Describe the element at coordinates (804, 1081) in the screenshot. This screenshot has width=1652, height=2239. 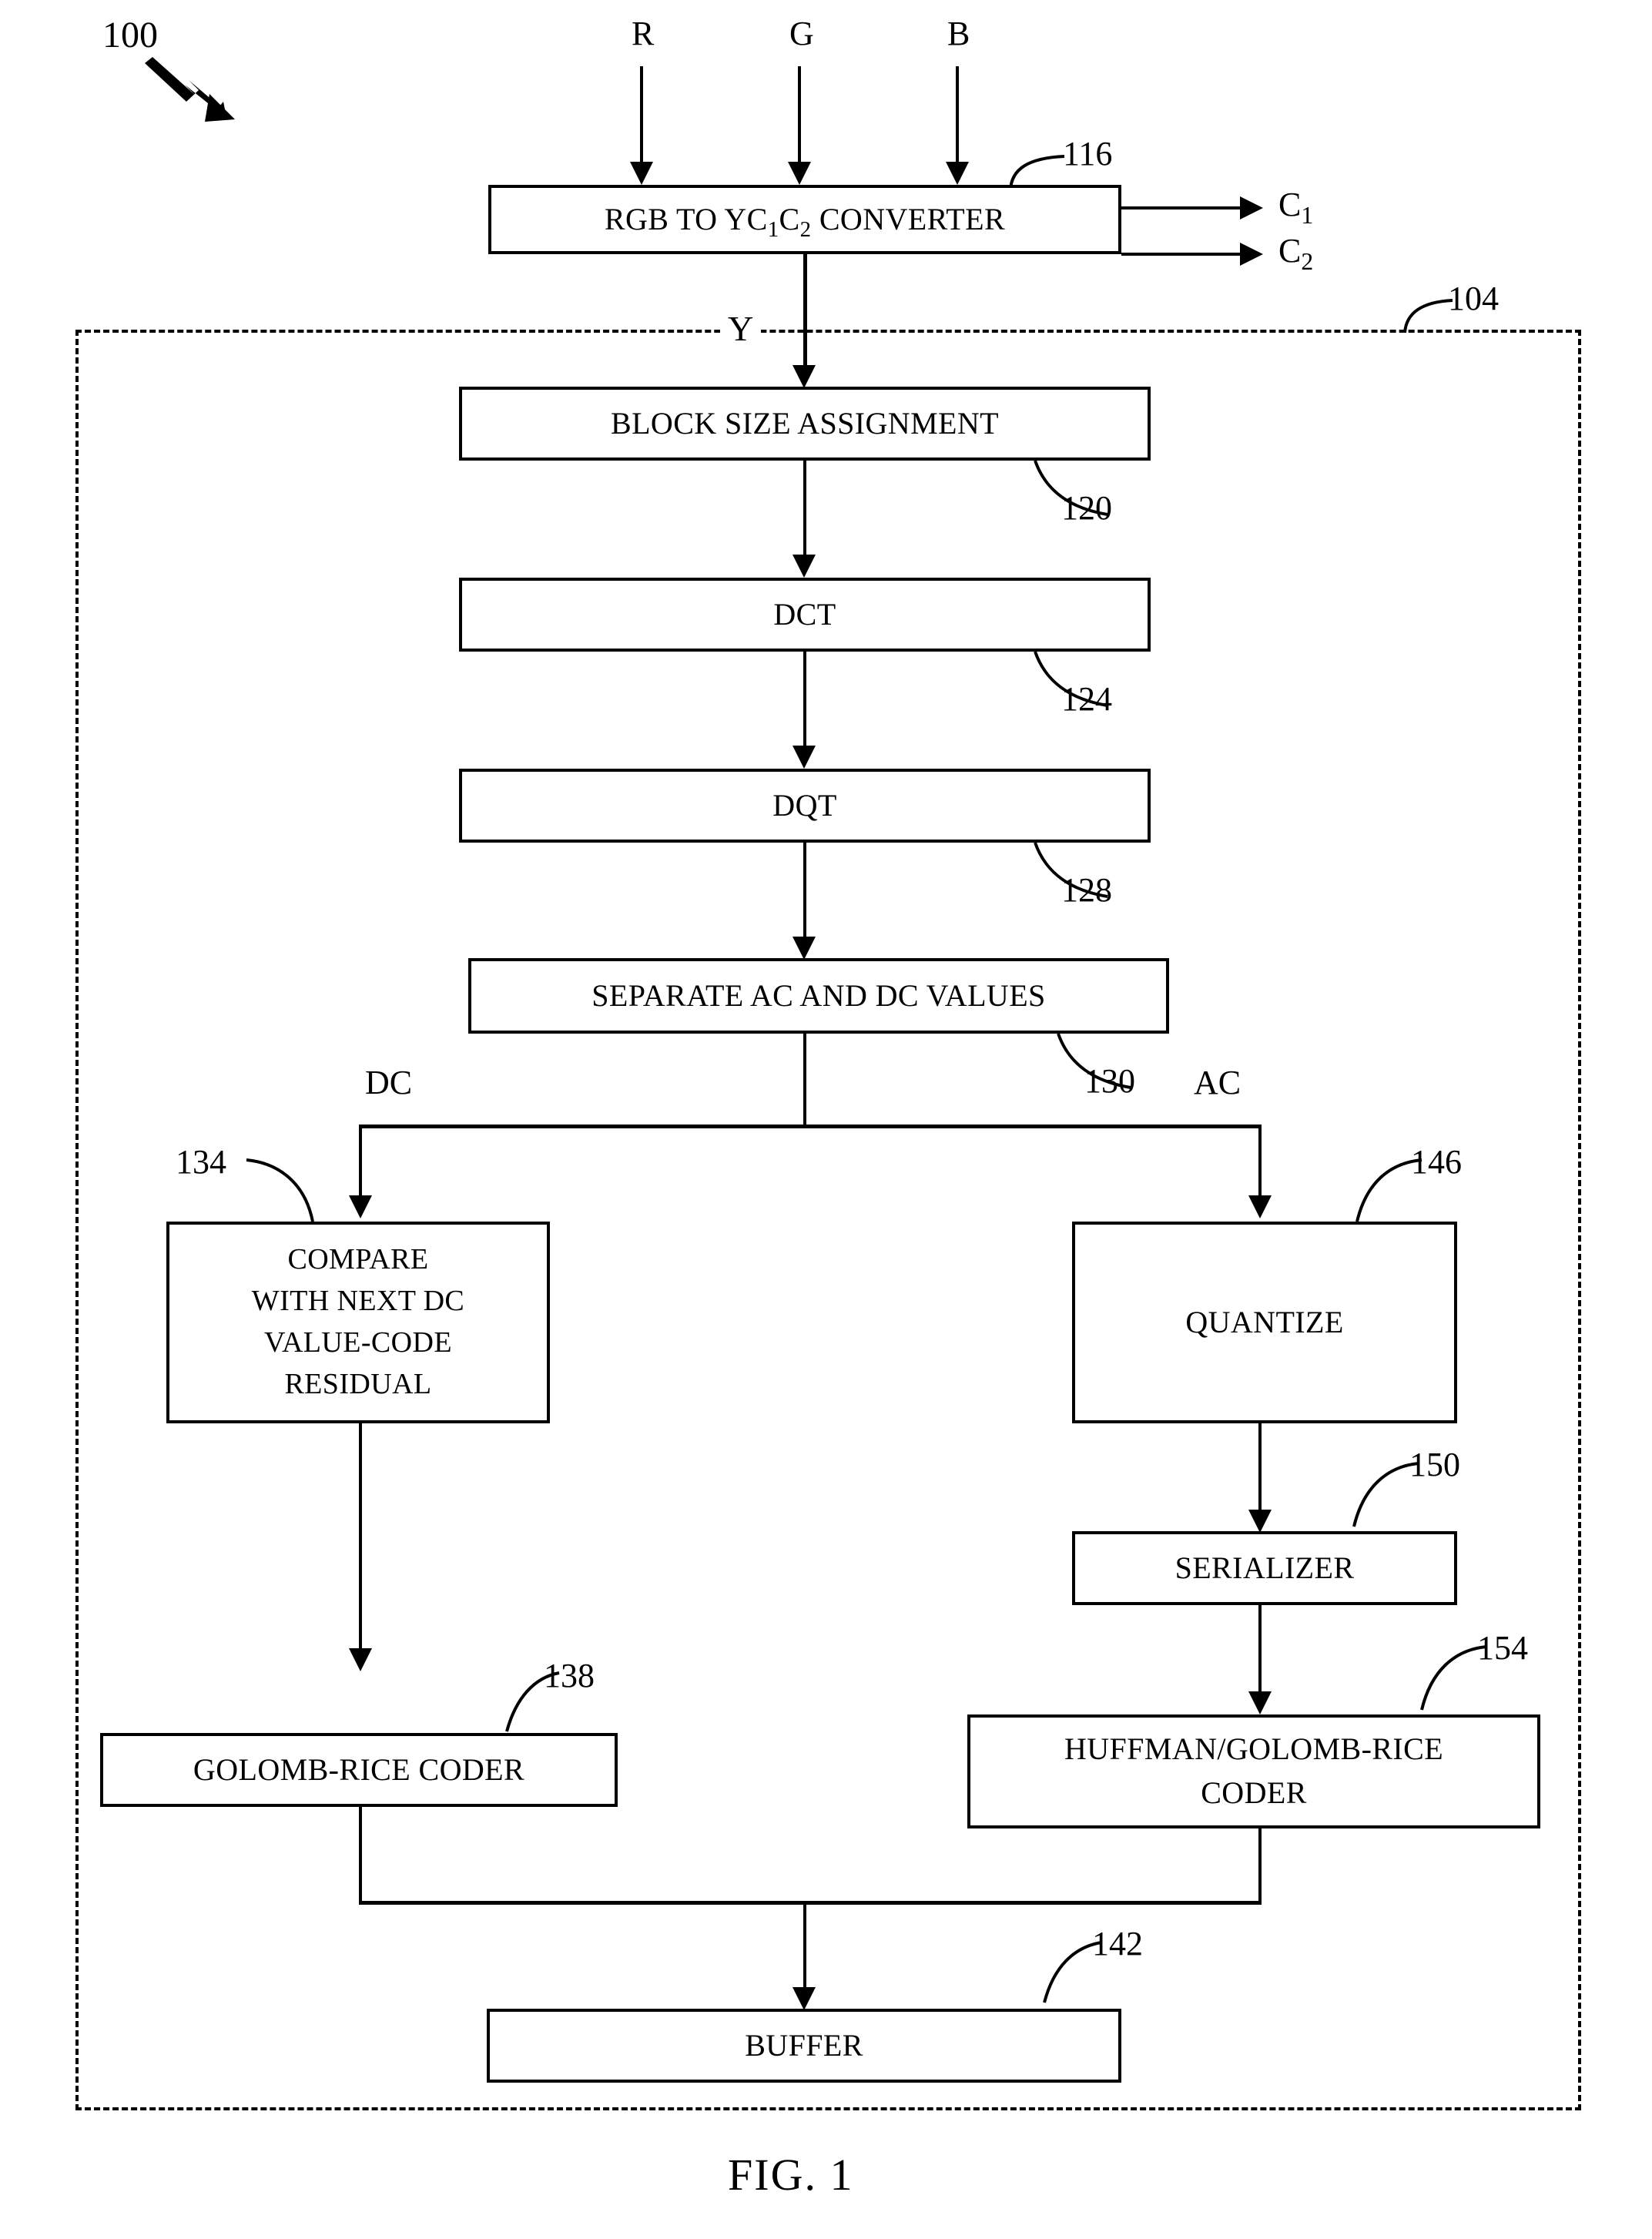
I see `split-stem` at that location.